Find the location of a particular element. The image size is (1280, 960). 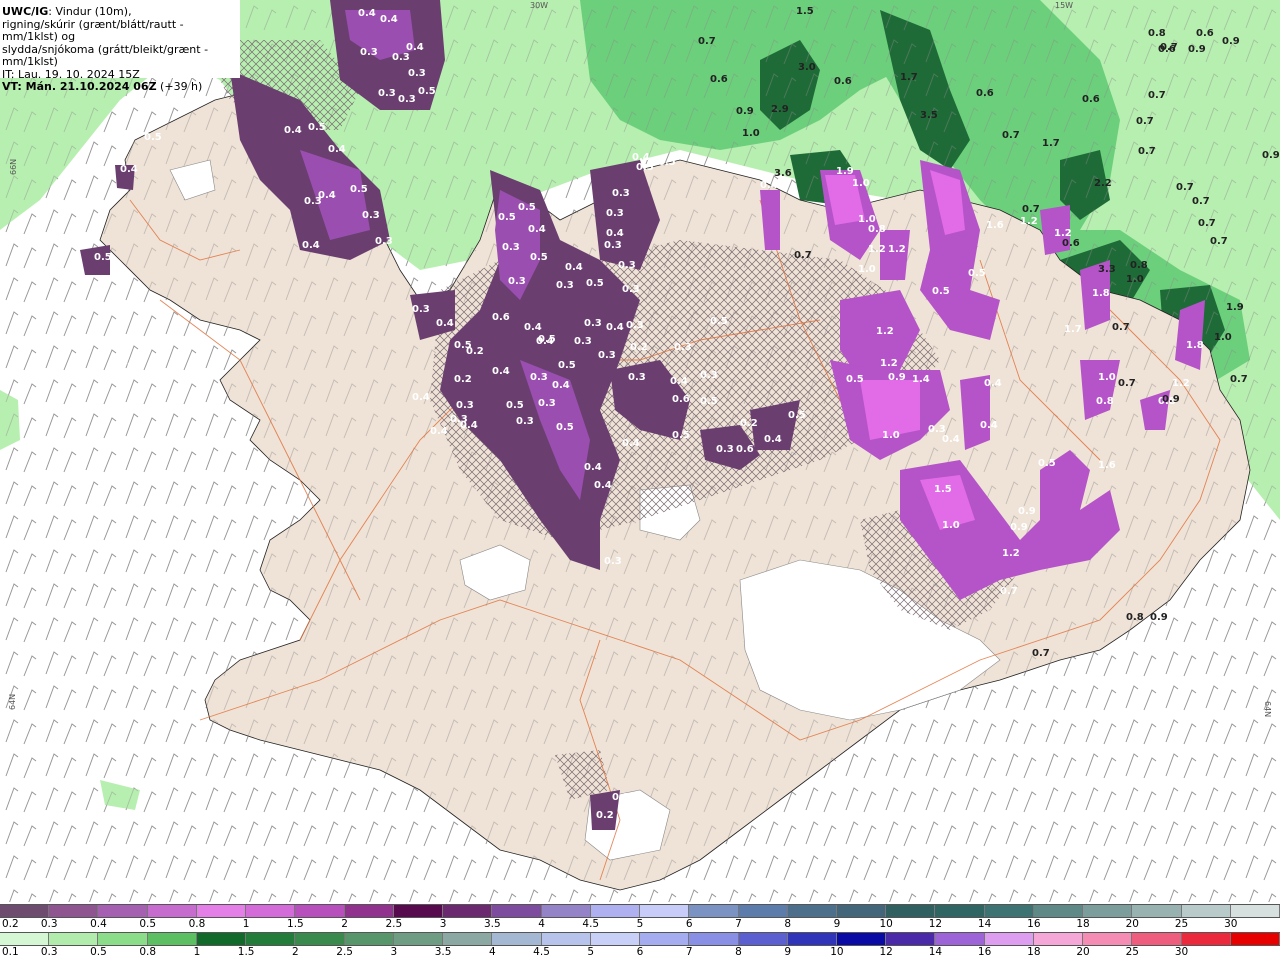

coord-top-right: 15W is located at coordinates (1064, 5).